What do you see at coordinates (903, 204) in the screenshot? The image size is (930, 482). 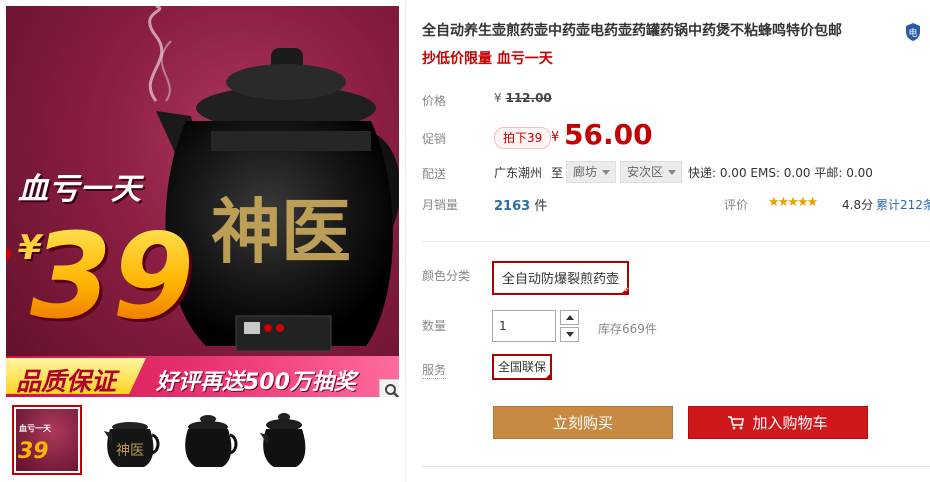 I see `review-count-link: 累计212条` at bounding box center [903, 204].